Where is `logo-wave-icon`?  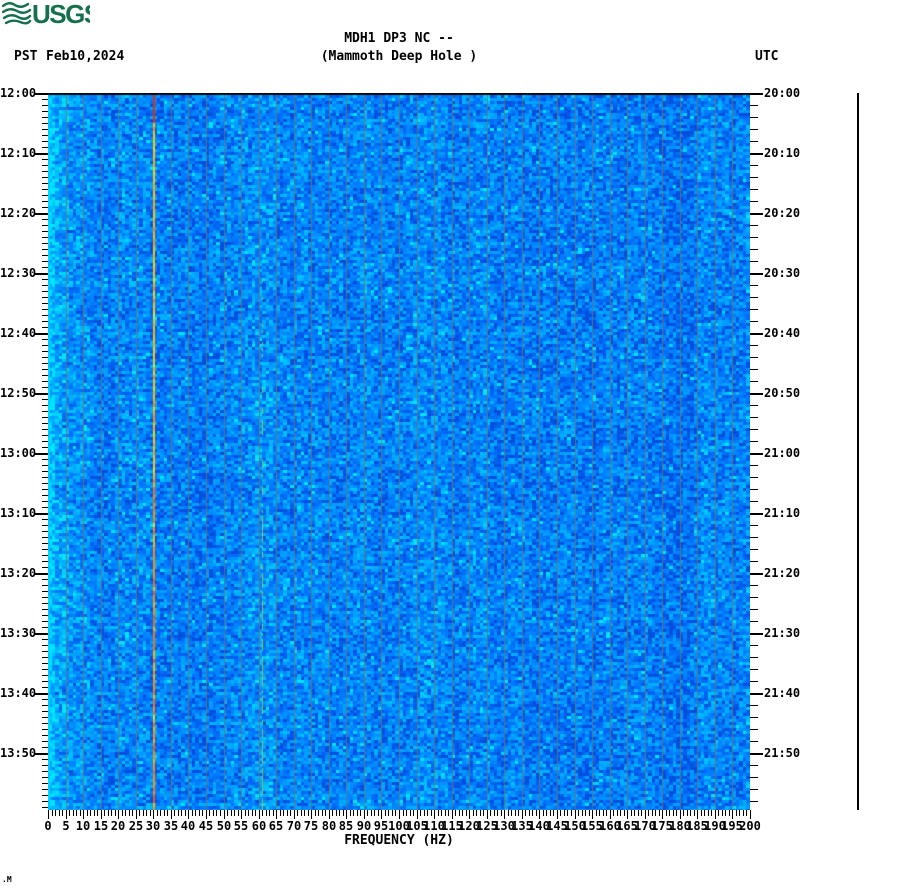 logo-wave-icon is located at coordinates (17, 11).